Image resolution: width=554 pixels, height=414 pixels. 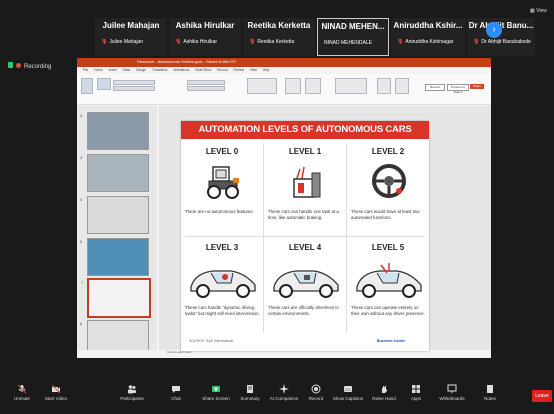 What do you see at coordinates (253, 70) in the screenshot?
I see `tab-view: View` at bounding box center [253, 70].